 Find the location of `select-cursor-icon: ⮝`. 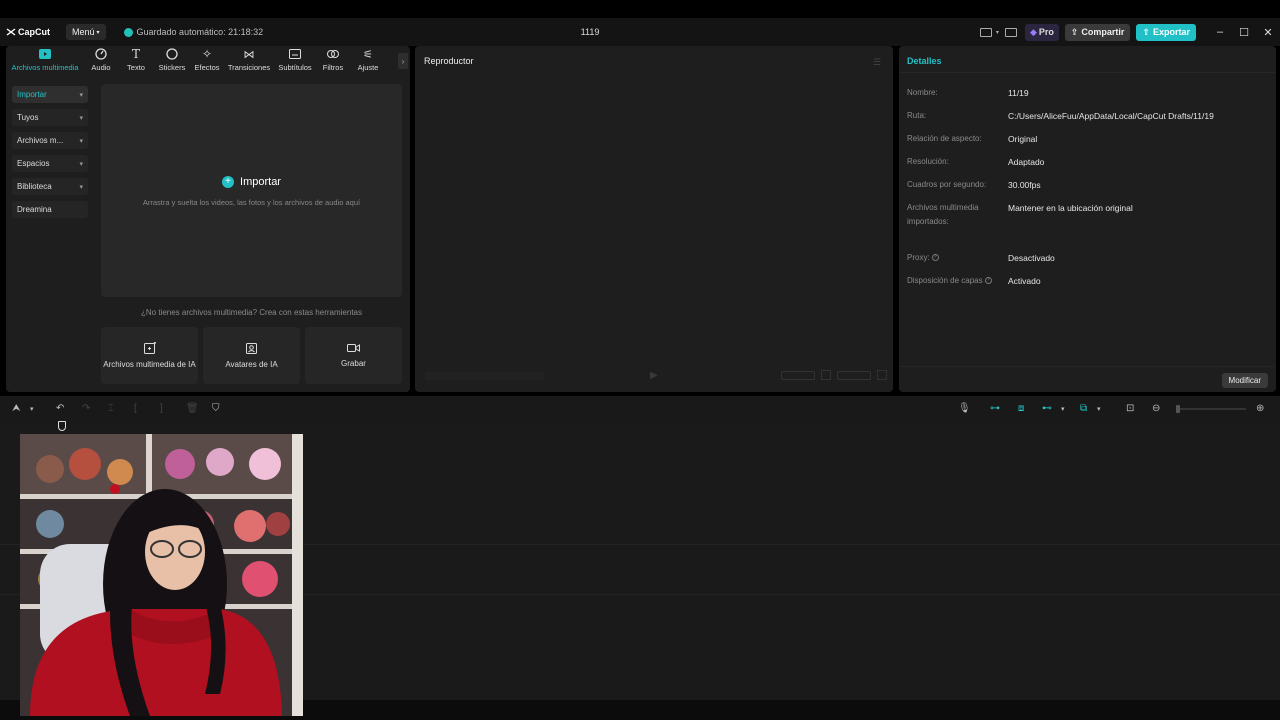

select-cursor-icon: ⮝ is located at coordinates (16, 408).